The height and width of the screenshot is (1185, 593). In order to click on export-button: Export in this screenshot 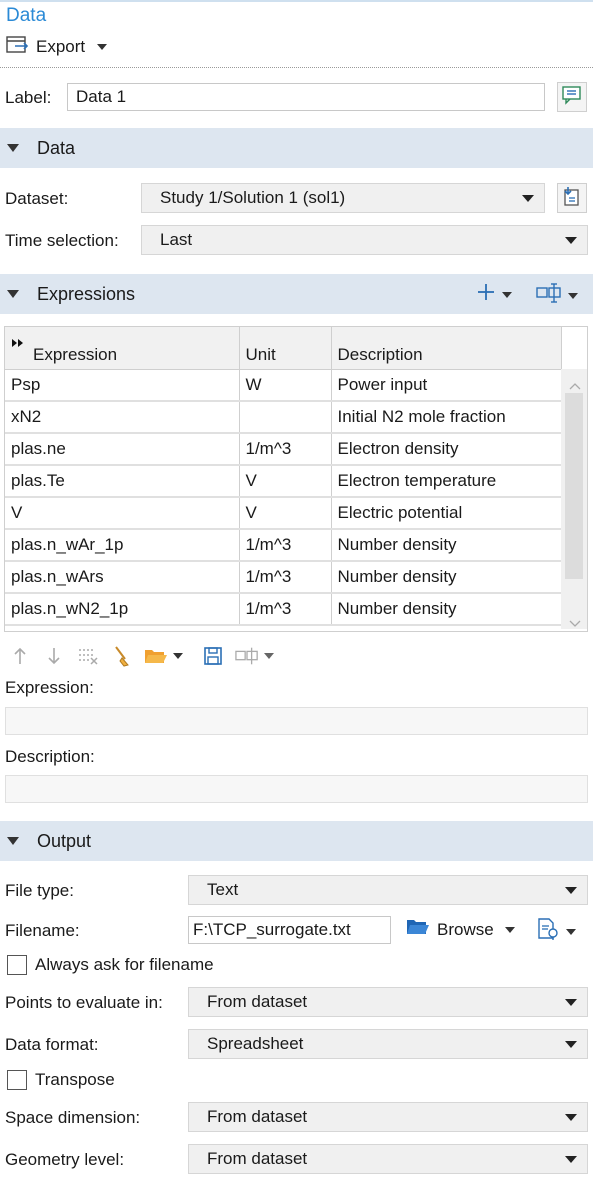, I will do `click(57, 47)`.